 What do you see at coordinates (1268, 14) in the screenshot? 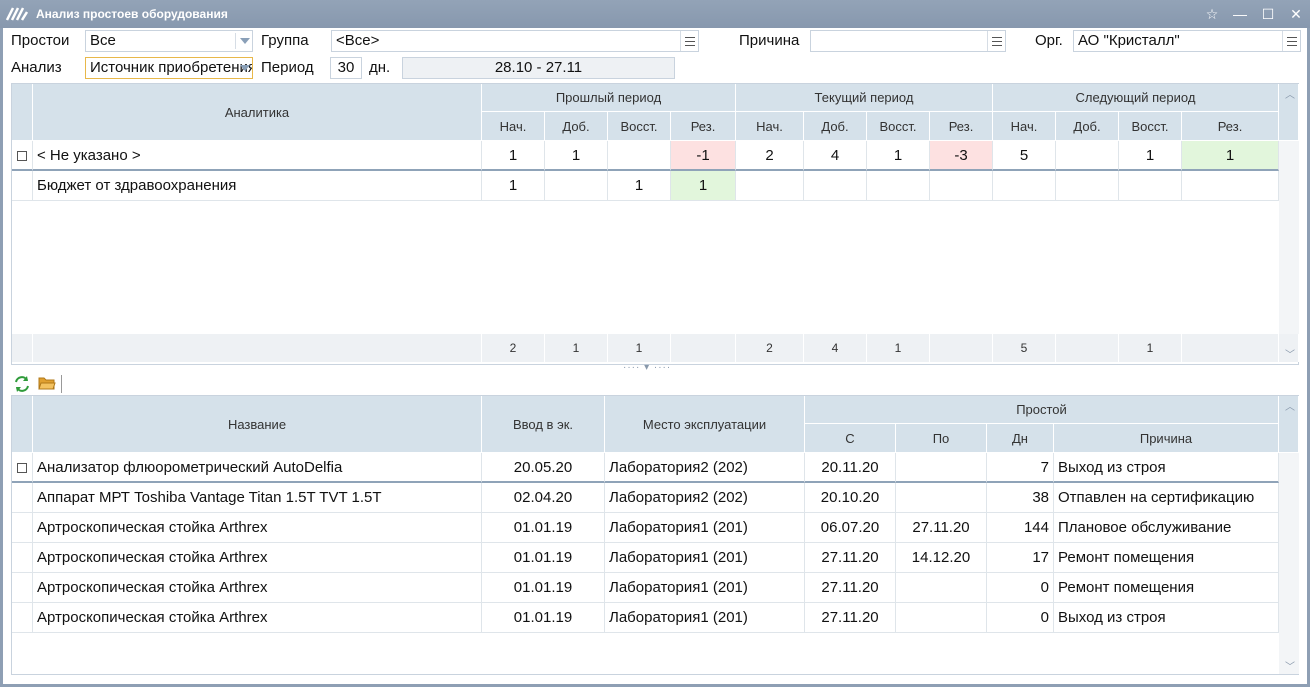
I see `maximize-icon: ☐` at bounding box center [1268, 14].